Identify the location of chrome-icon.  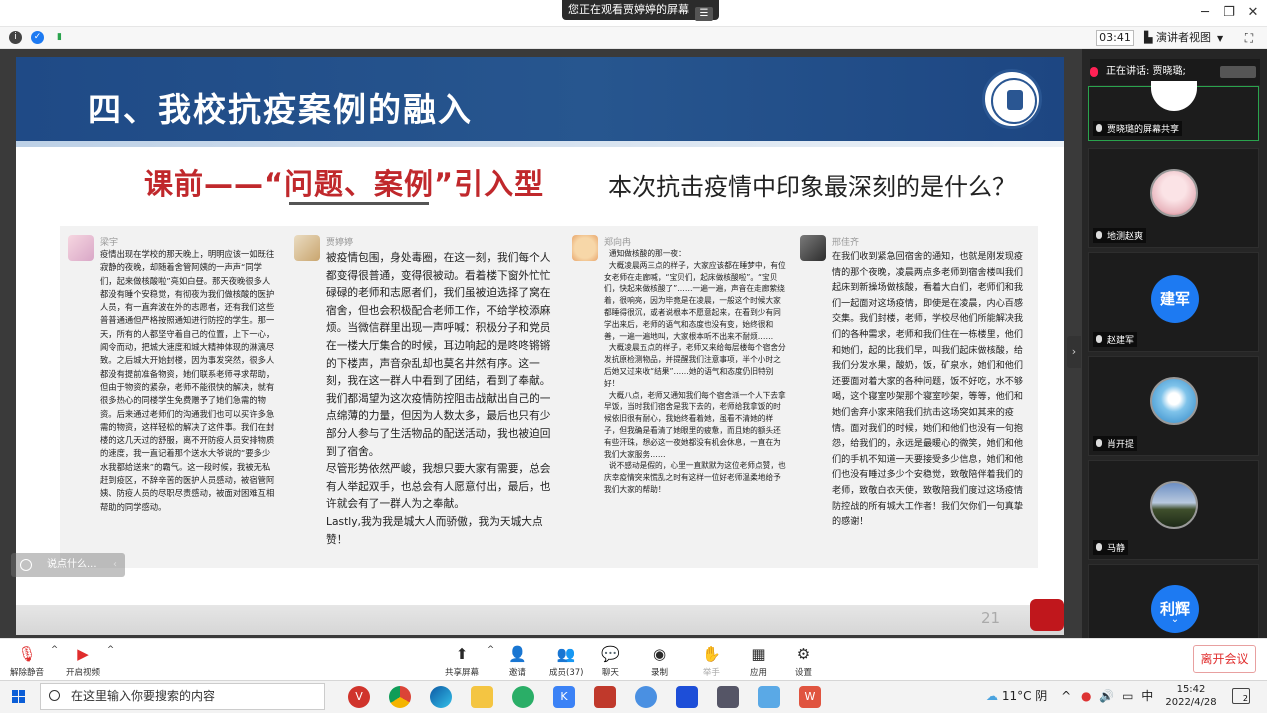
(400, 697).